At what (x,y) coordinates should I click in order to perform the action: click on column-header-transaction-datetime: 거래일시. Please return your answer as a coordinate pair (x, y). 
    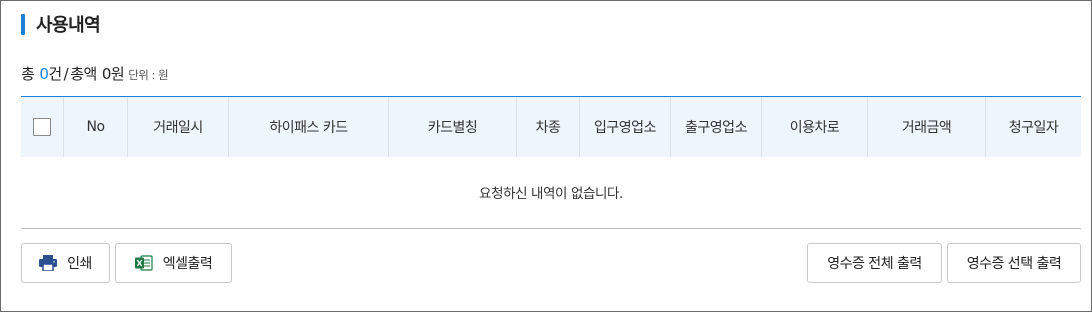
    Looking at the image, I should click on (178, 127).